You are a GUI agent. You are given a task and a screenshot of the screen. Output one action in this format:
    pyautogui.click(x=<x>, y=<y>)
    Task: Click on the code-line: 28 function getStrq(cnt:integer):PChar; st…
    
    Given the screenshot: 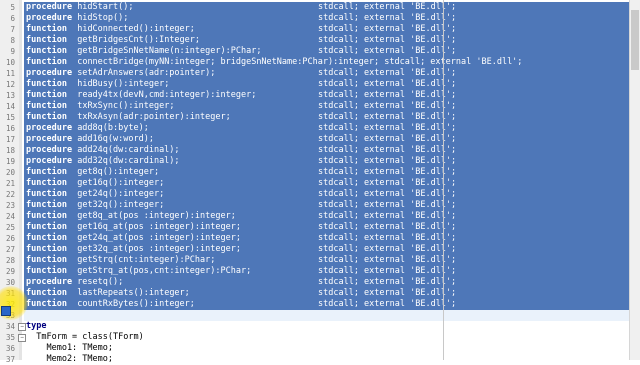 What is the action you would take?
    pyautogui.click(x=320, y=260)
    